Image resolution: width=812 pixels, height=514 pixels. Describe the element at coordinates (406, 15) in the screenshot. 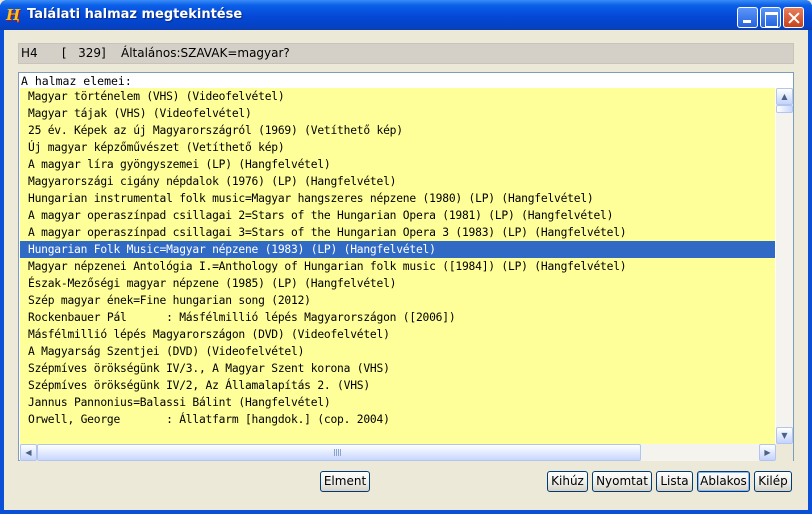

I see `title-bar: Ң Találati halmaz megtekintése` at that location.